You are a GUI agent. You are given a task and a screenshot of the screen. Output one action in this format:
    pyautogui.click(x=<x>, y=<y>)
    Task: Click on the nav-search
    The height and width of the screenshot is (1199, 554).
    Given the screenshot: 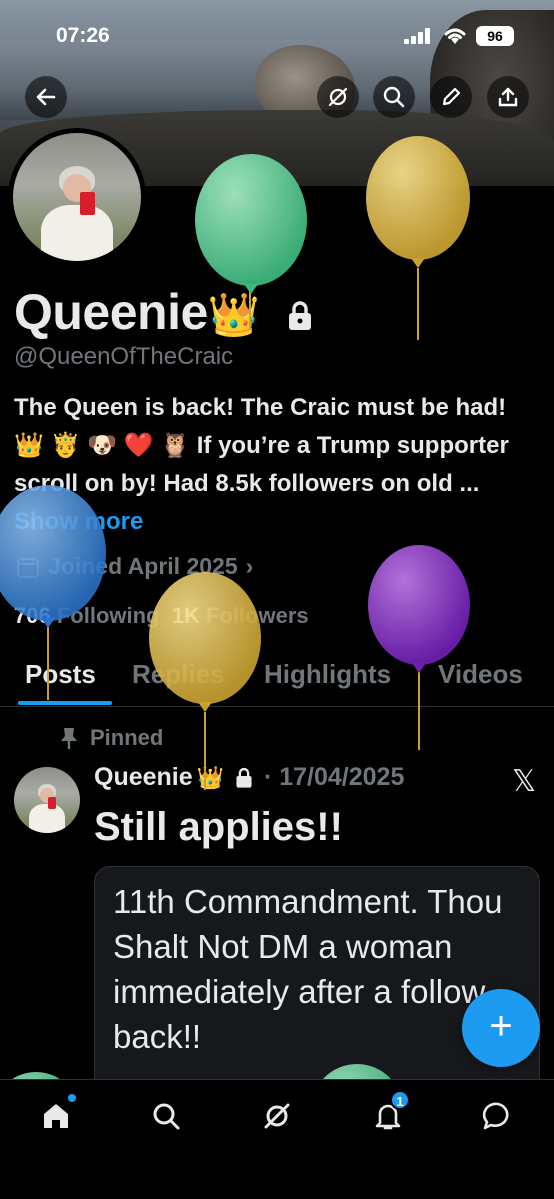 What is the action you would take?
    pyautogui.click(x=166, y=1116)
    